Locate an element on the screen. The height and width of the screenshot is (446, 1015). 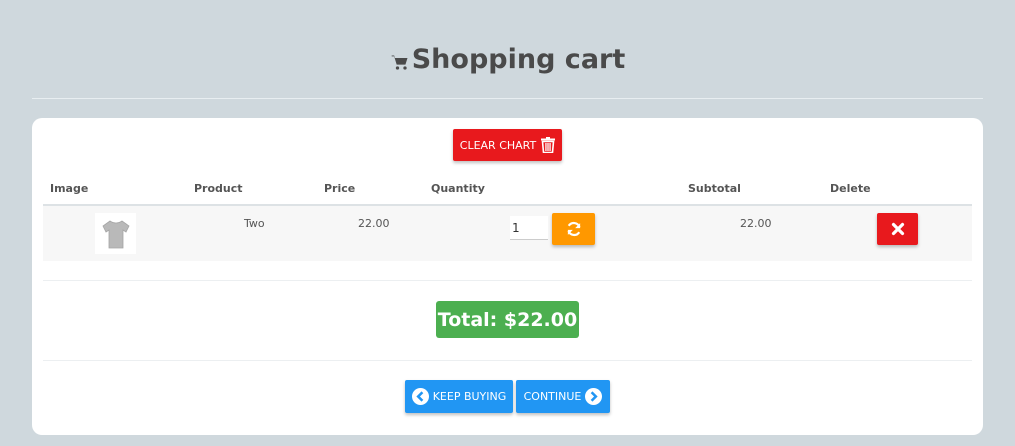
header-divider is located at coordinates (507, 98).